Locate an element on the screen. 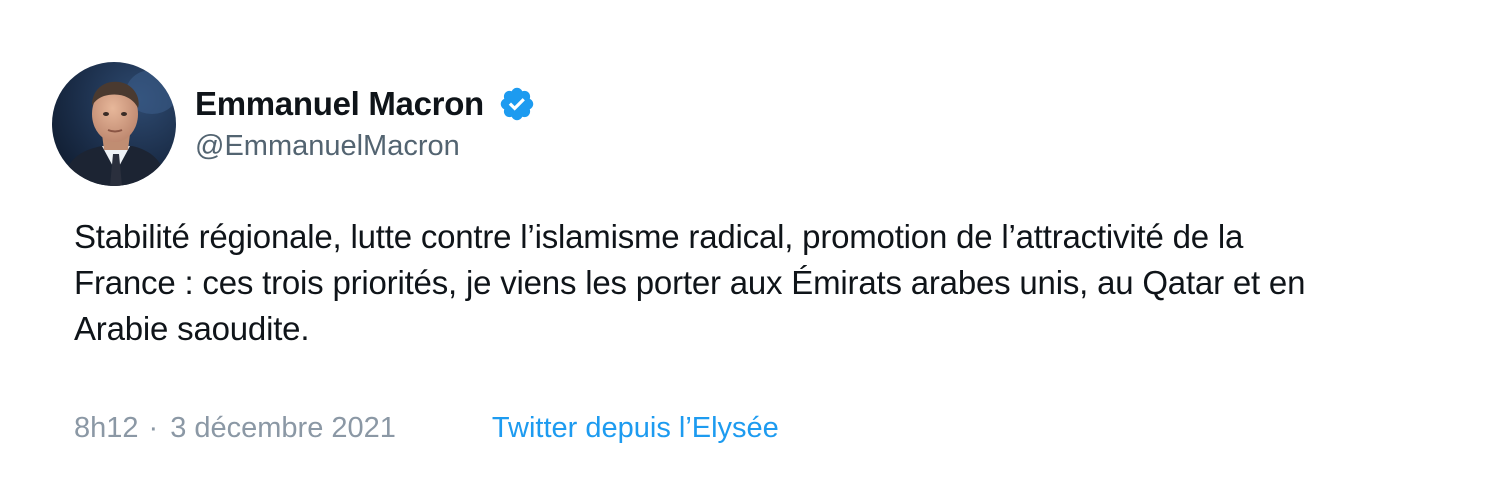  name-row: Emmanuel Macron is located at coordinates (365, 104).